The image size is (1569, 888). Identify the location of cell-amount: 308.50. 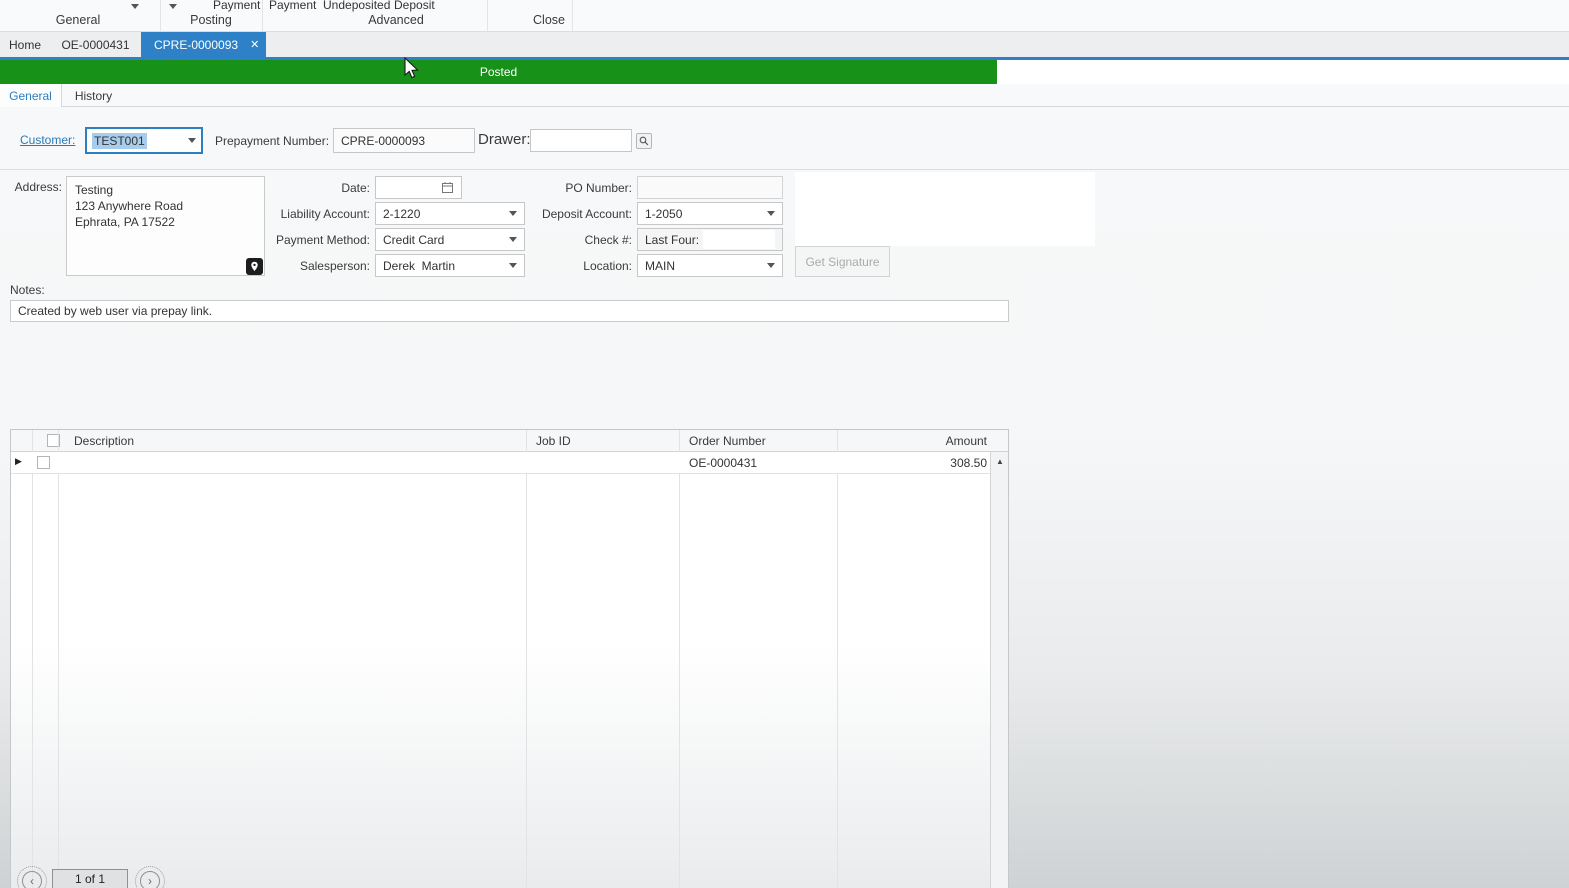
(912, 462).